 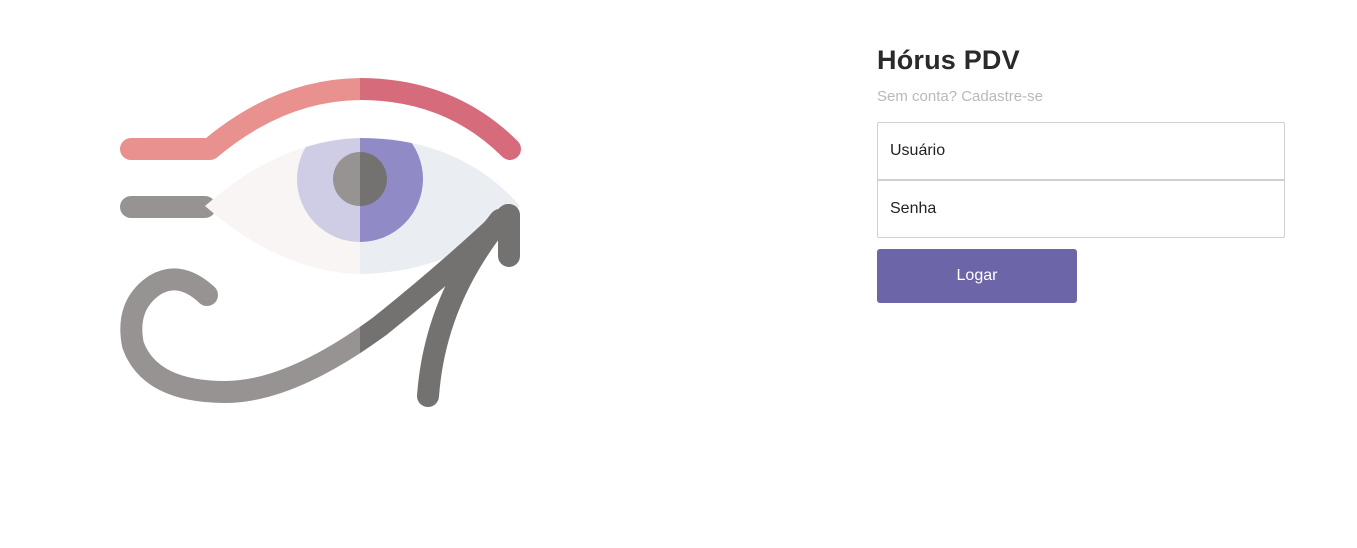 I want to click on signup-link: Sem conta? Cadastre-se, so click(x=1081, y=97).